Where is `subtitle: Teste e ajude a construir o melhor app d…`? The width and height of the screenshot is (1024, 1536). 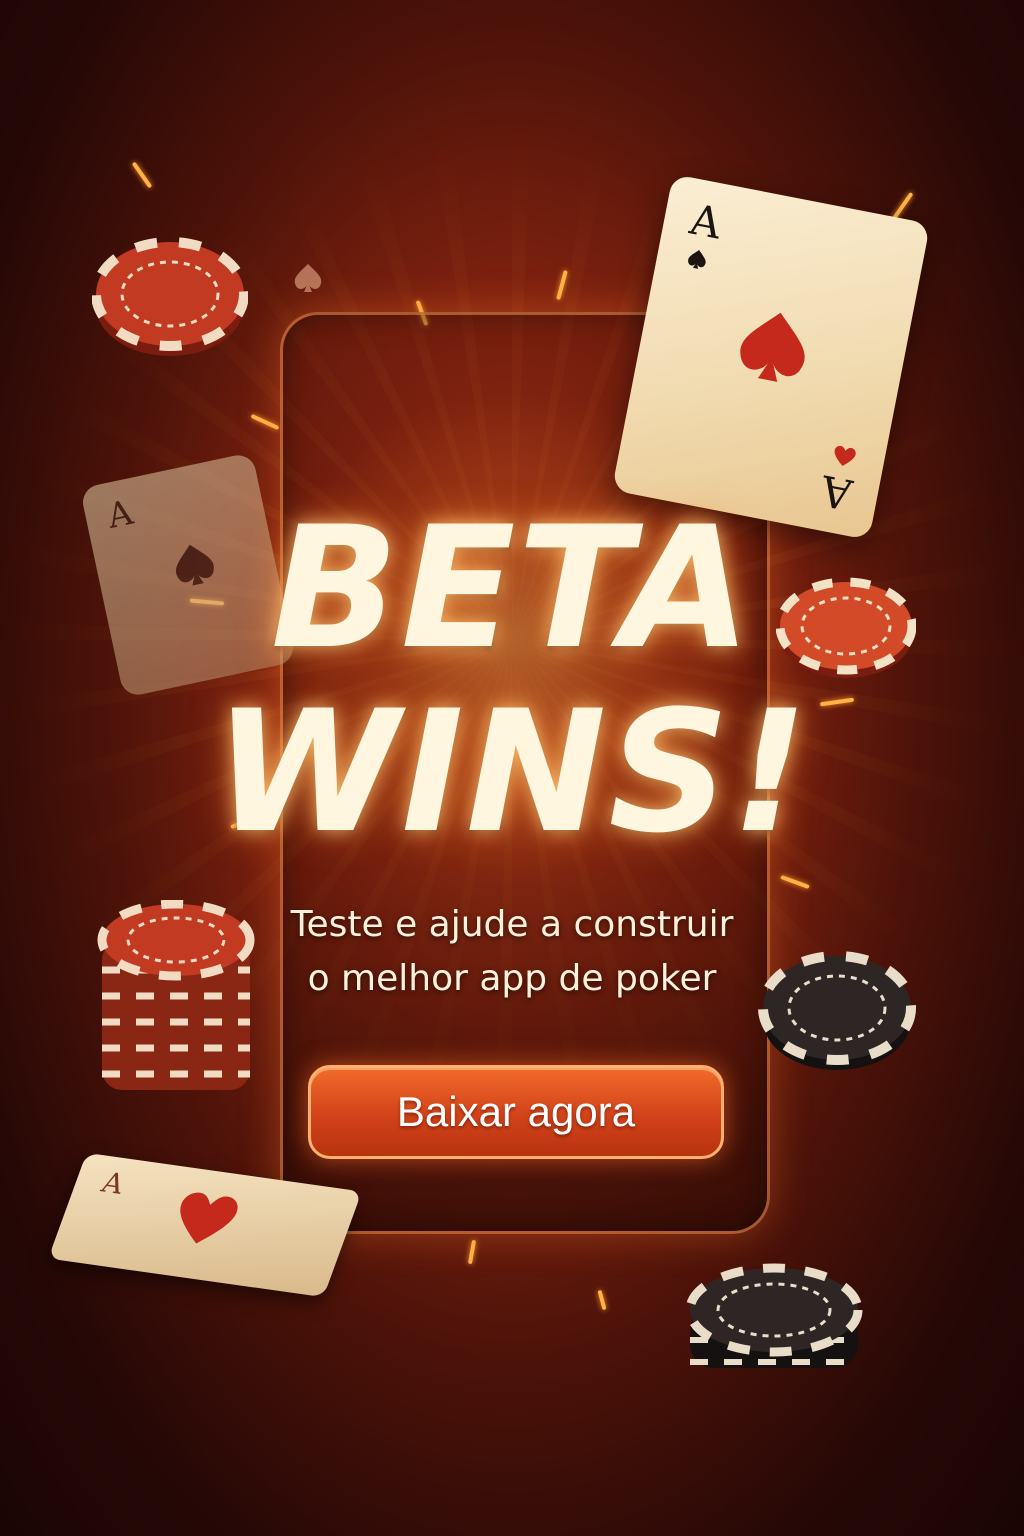
subtitle: Teste e ajude a construir o melhor app d… is located at coordinates (512, 952).